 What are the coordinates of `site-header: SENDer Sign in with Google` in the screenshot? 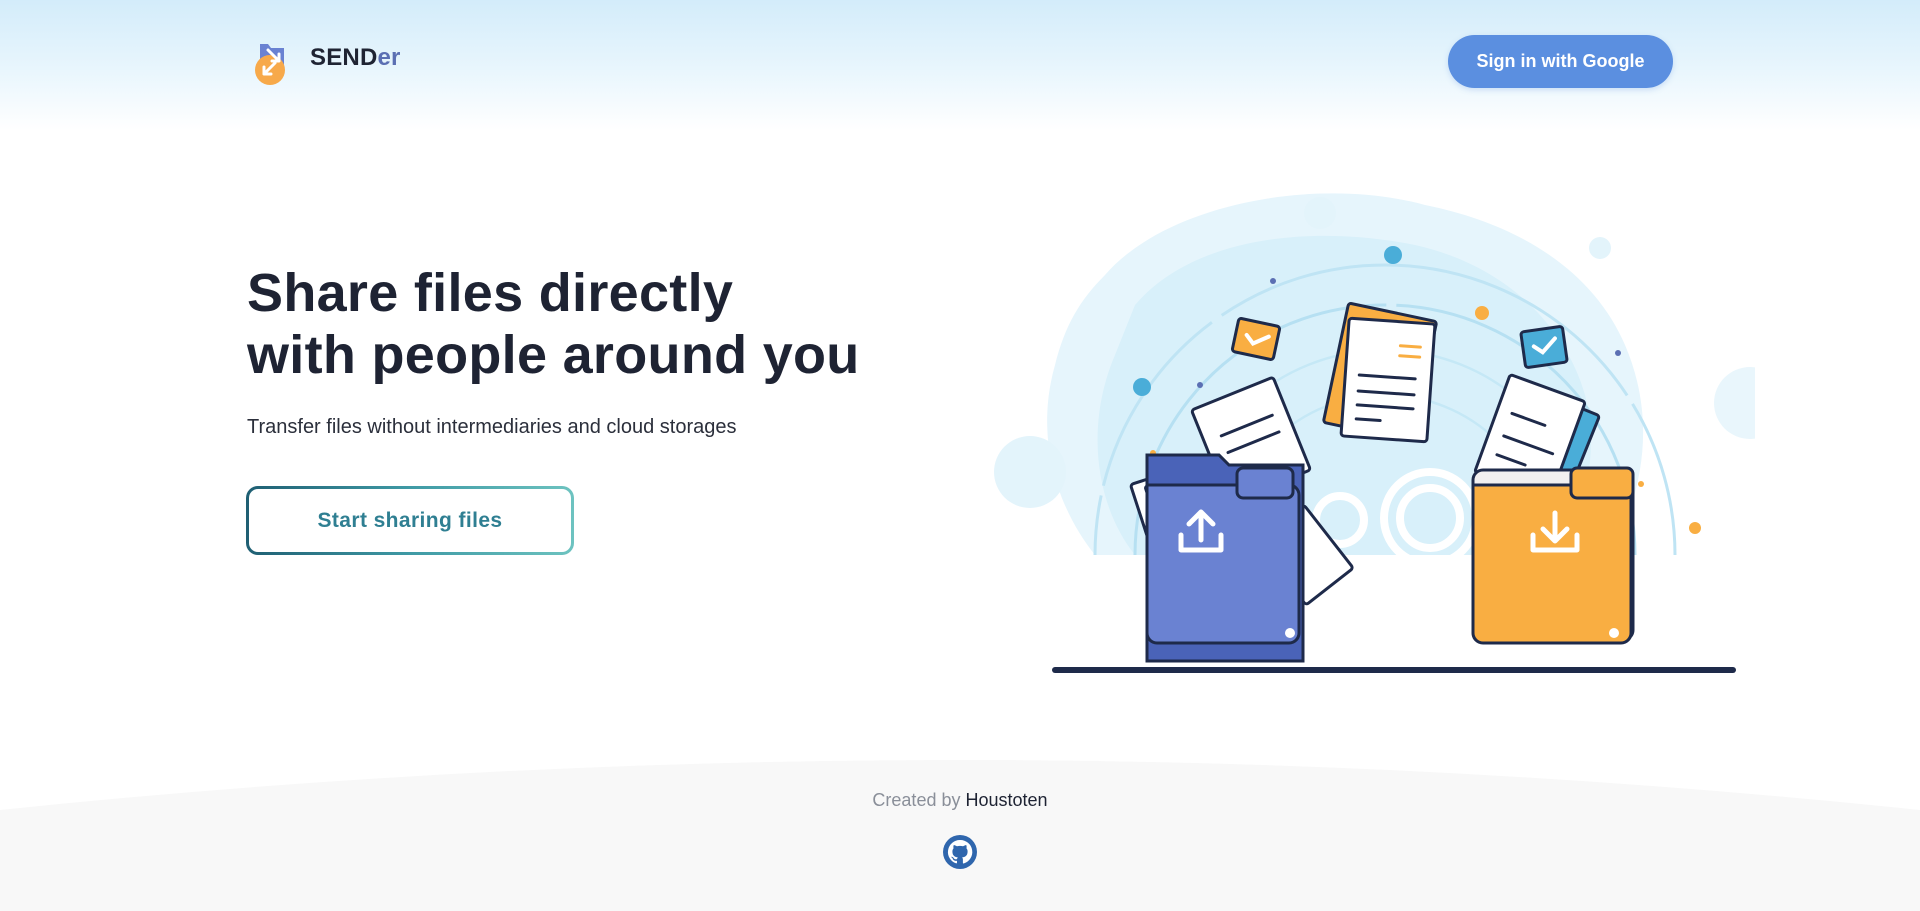 It's located at (960, 62).